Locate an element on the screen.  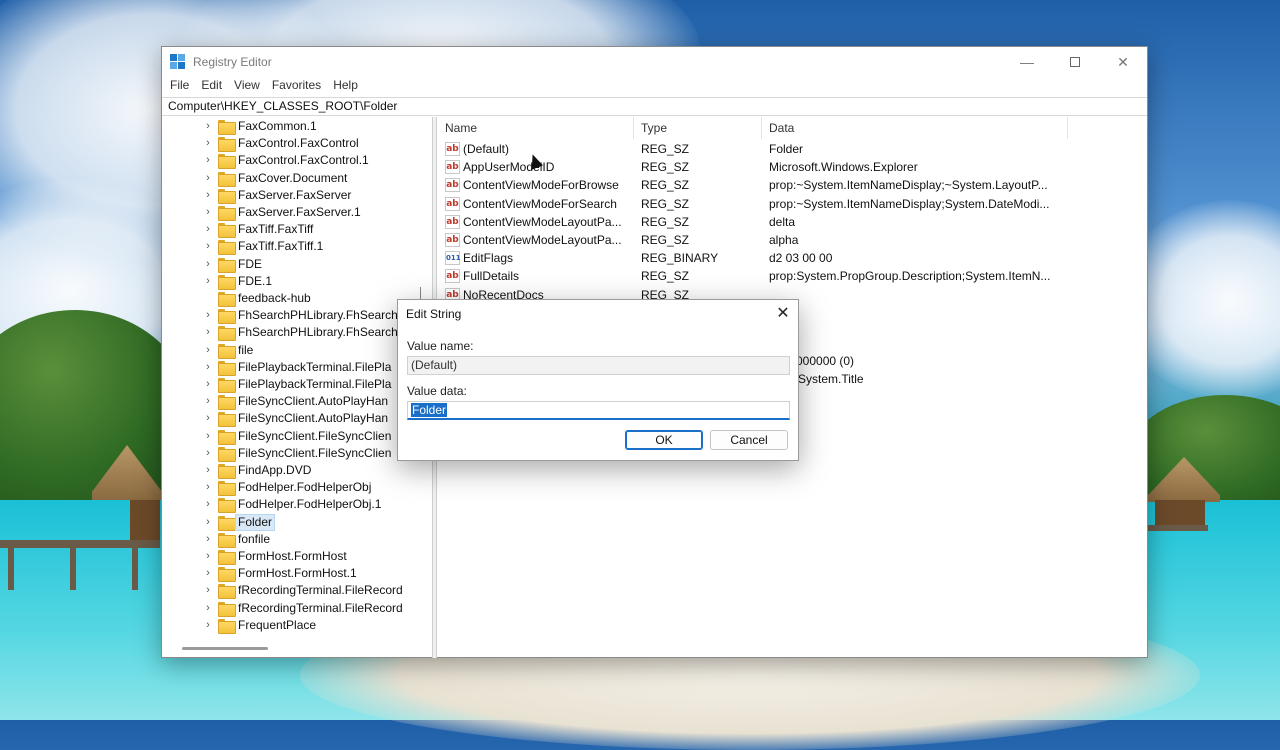
value-row: 011 EditFlags REG_BINARY d2 03 00 00 is located at coordinates (788, 258).